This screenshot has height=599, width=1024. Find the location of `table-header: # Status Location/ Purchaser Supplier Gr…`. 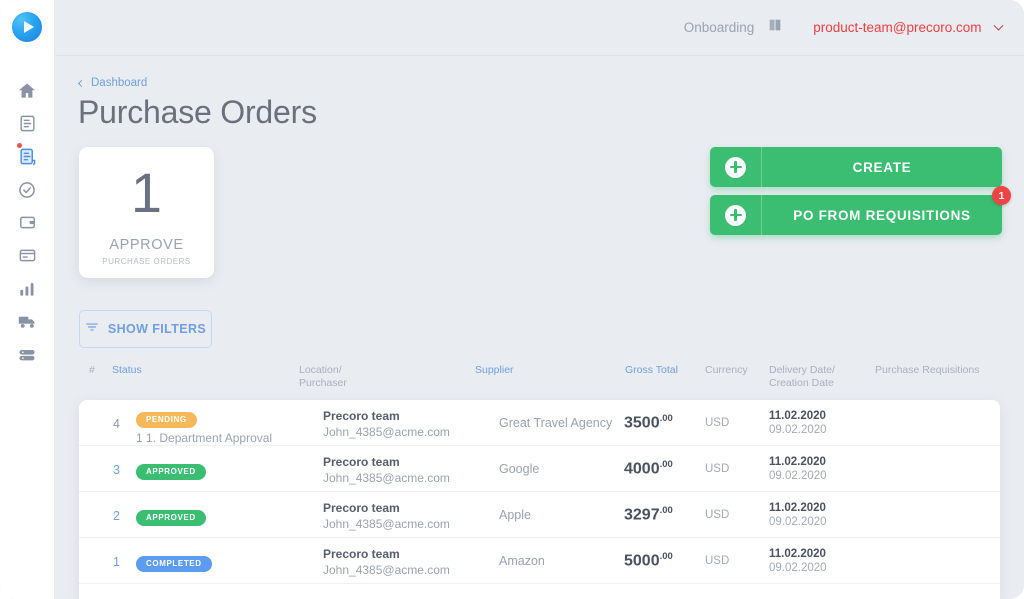

table-header: # Status Location/ Purchaser Supplier Gr… is located at coordinates (539, 384).